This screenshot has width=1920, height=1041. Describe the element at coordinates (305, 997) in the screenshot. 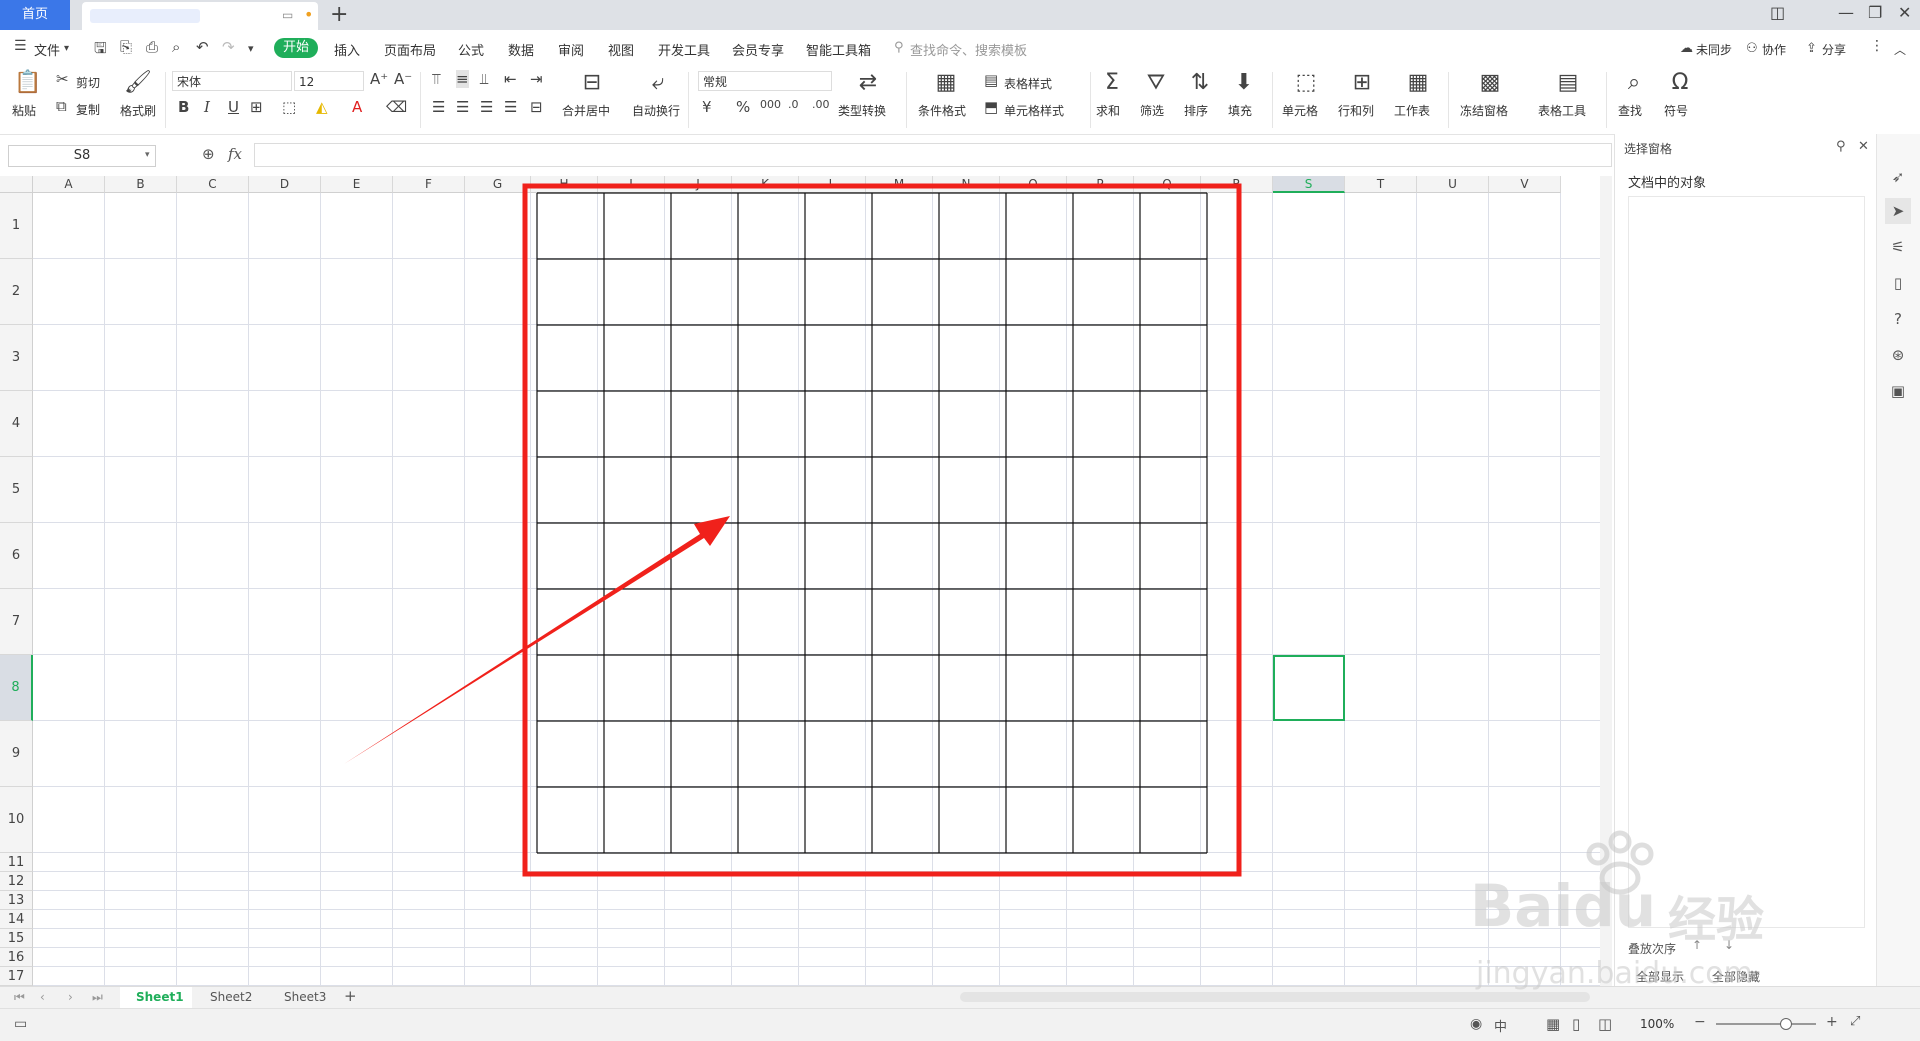

I see `sheet-tab-3: Sheet3` at that location.